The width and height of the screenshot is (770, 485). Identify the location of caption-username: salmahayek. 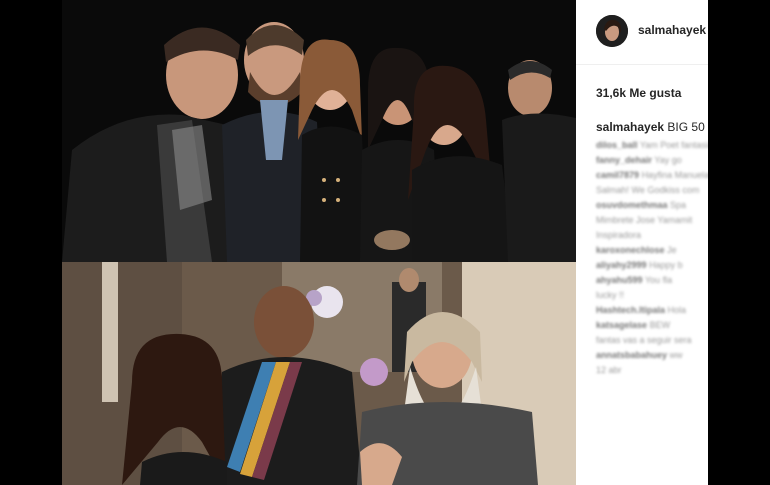
(630, 127).